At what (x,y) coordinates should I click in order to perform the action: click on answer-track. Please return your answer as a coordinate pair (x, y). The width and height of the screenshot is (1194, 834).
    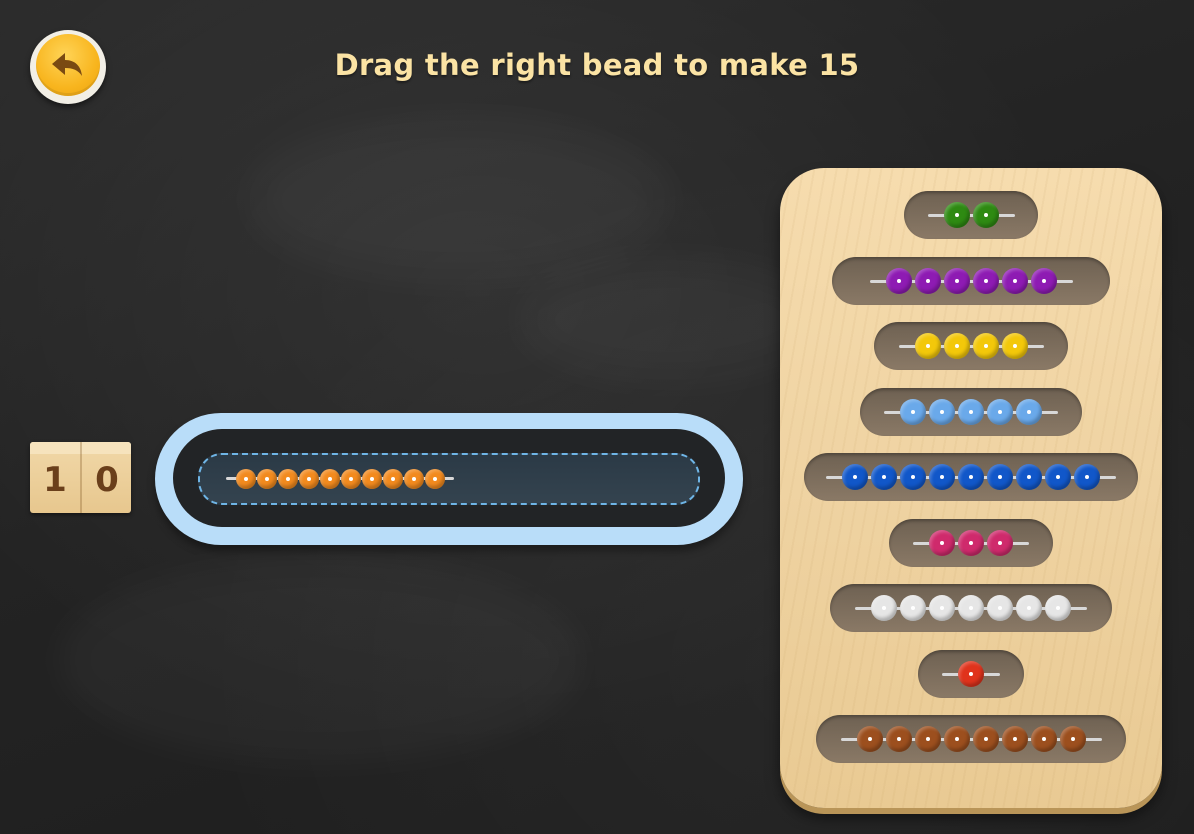
    Looking at the image, I should click on (449, 479).